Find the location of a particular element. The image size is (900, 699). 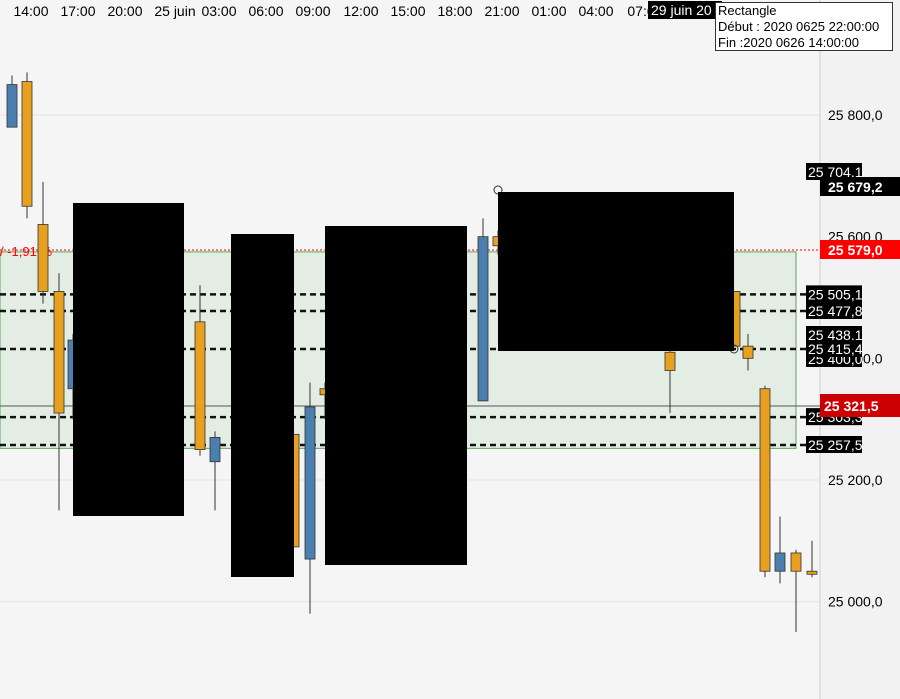

alert-price-tag: 25 579,0 is located at coordinates (855, 250).